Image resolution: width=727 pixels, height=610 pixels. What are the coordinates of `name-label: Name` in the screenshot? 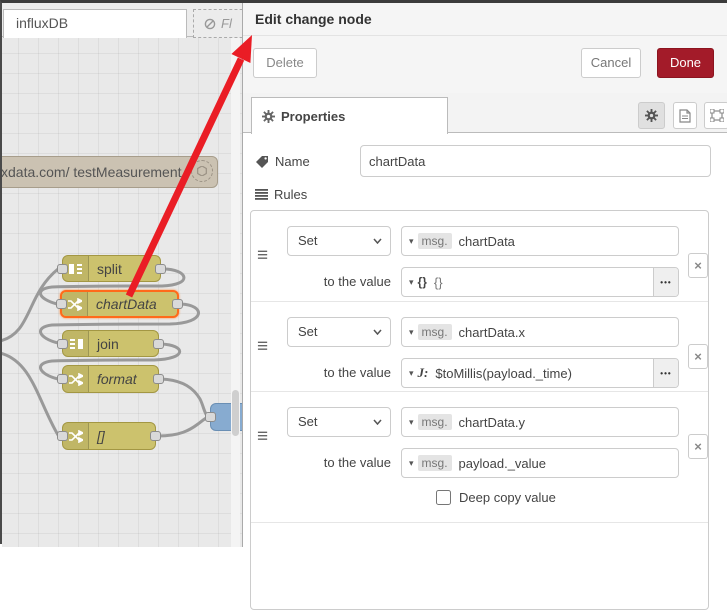 It's located at (292, 161).